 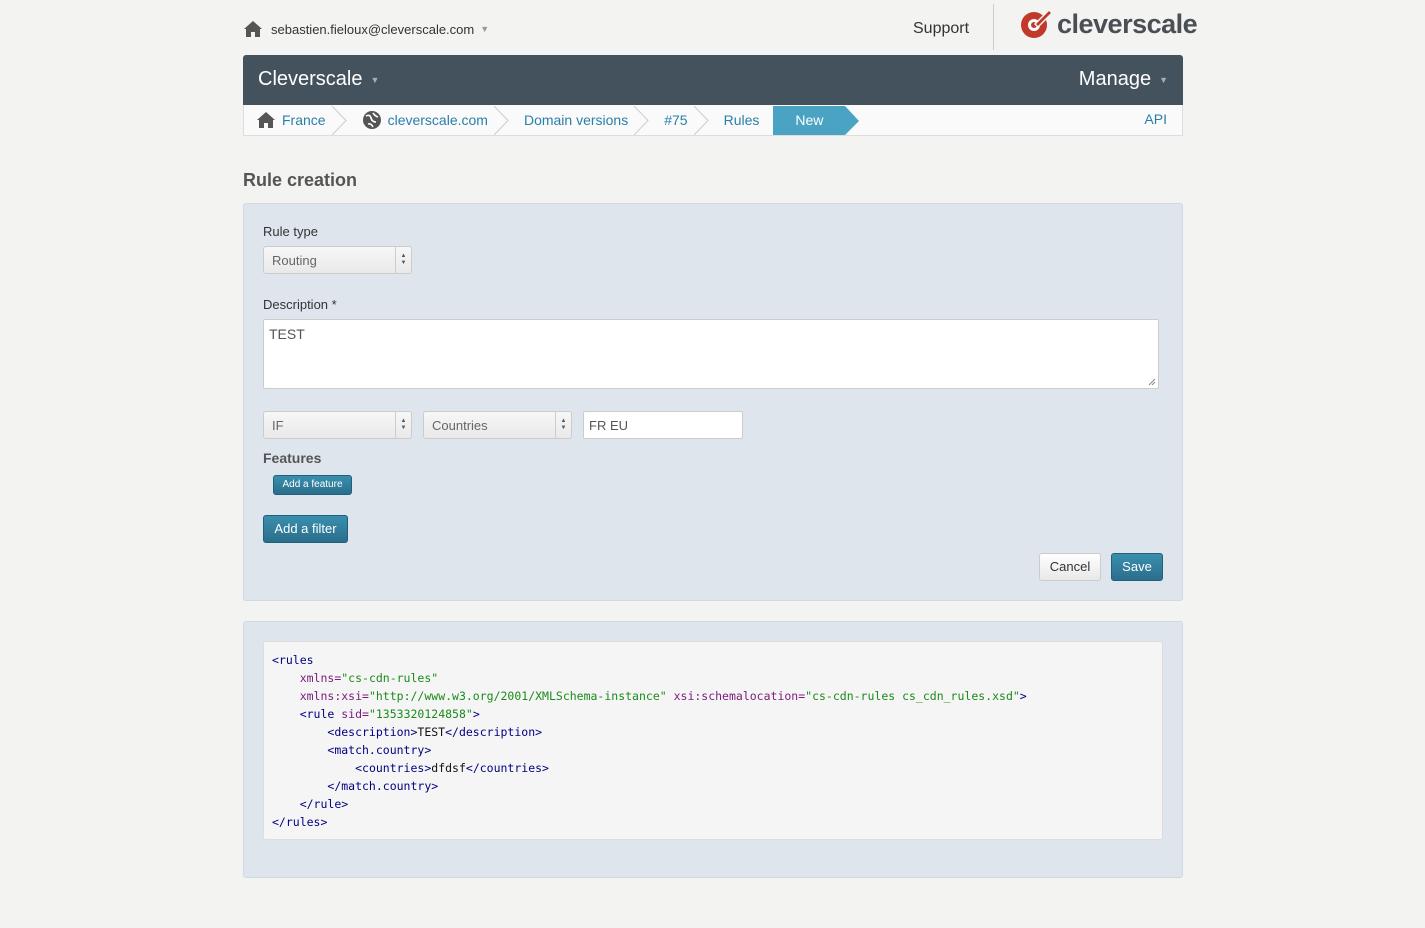 I want to click on criteria-value: Countries, so click(x=460, y=425).